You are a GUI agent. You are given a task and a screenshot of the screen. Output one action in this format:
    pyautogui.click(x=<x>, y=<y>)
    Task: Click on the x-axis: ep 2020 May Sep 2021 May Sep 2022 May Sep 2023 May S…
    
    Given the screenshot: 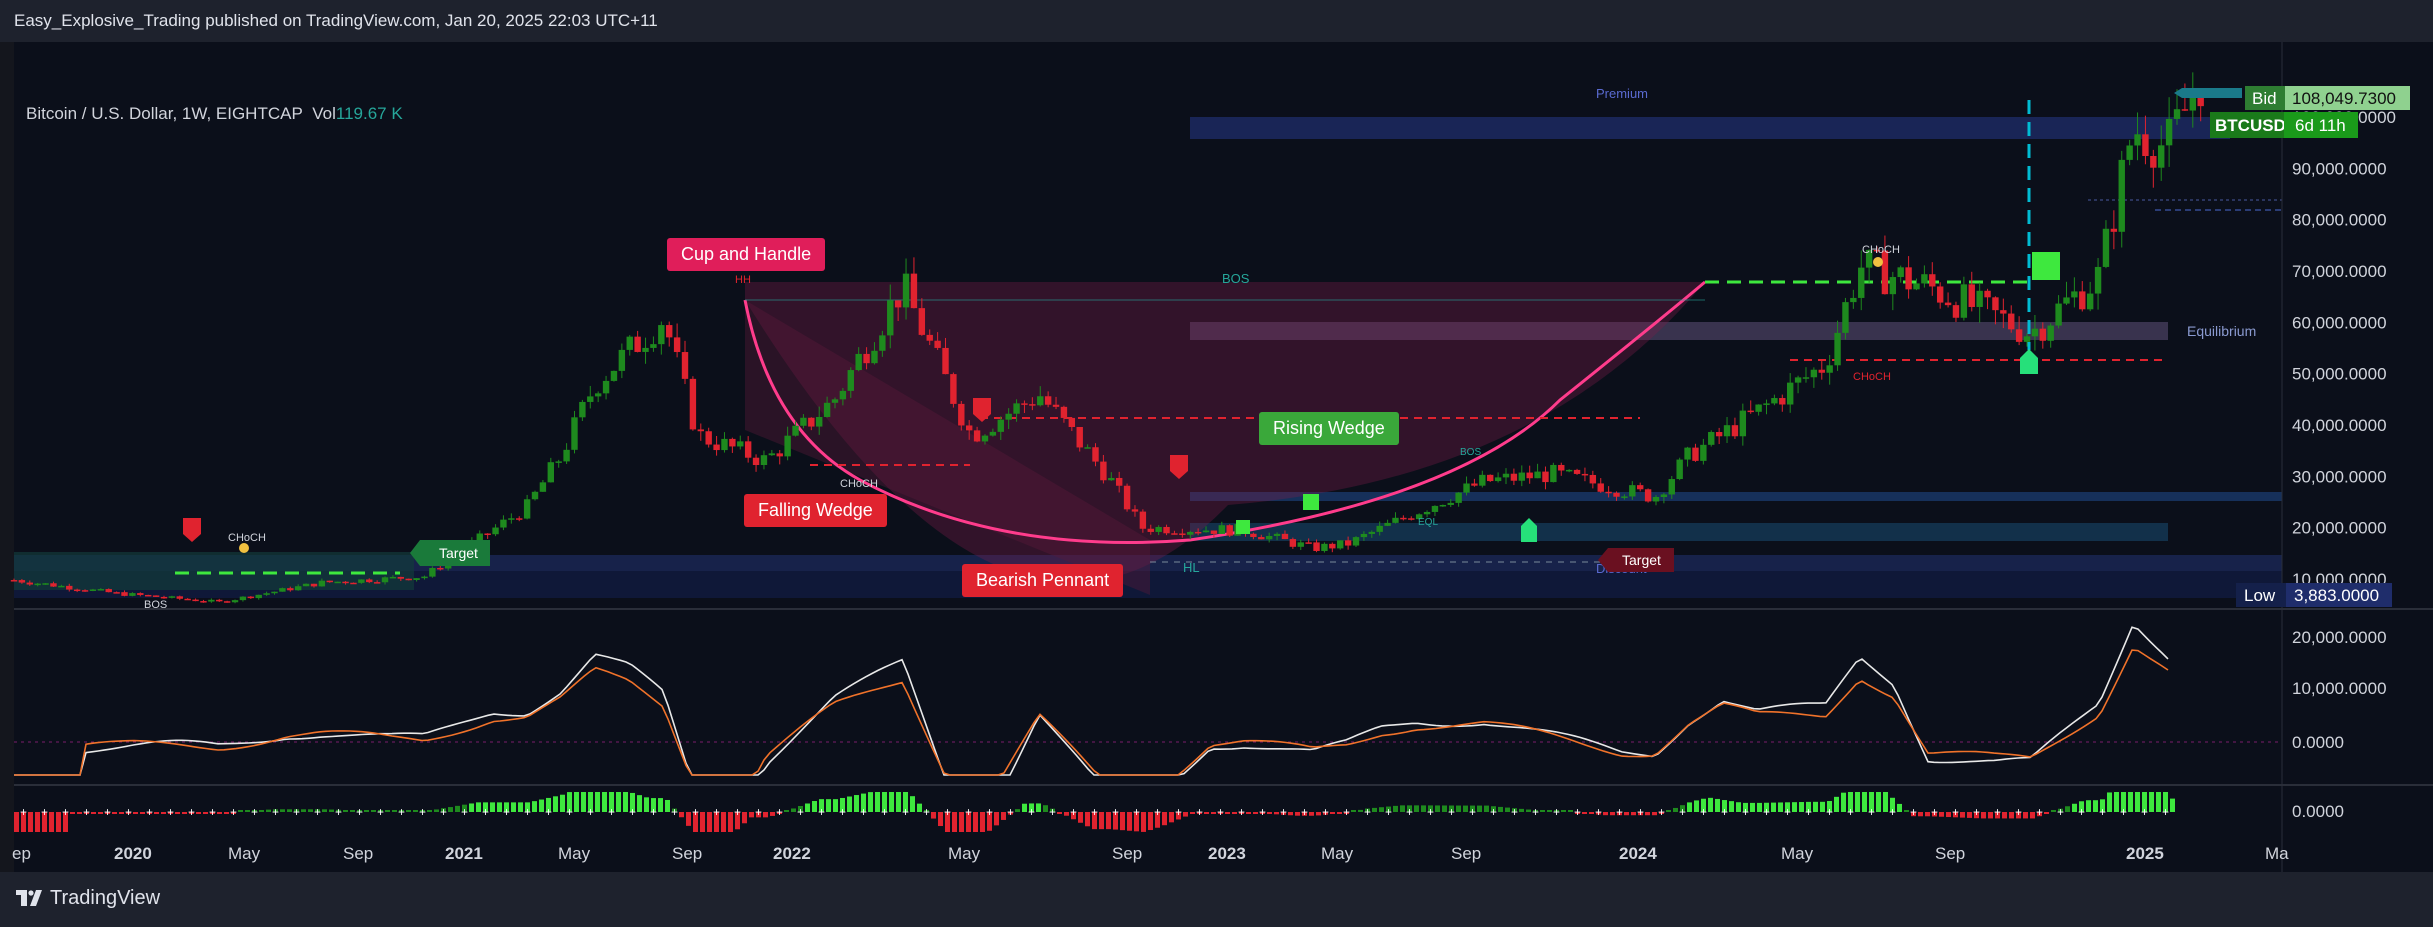 What is the action you would take?
    pyautogui.click(x=1150, y=853)
    